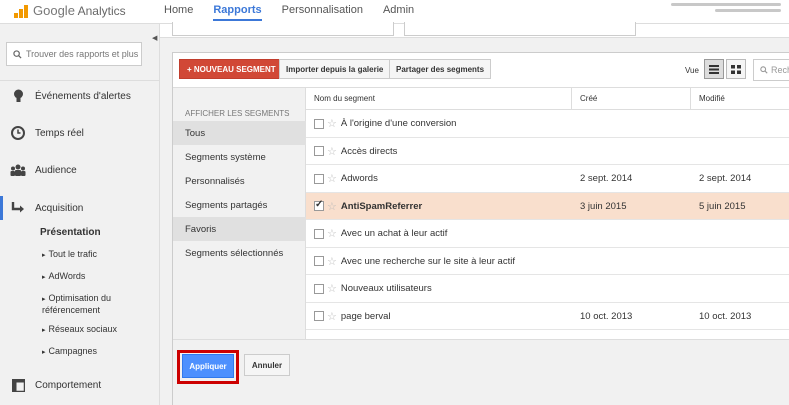  What do you see at coordinates (335, 69) in the screenshot?
I see `import-gallery-button: Importer depuis la galerie` at bounding box center [335, 69].